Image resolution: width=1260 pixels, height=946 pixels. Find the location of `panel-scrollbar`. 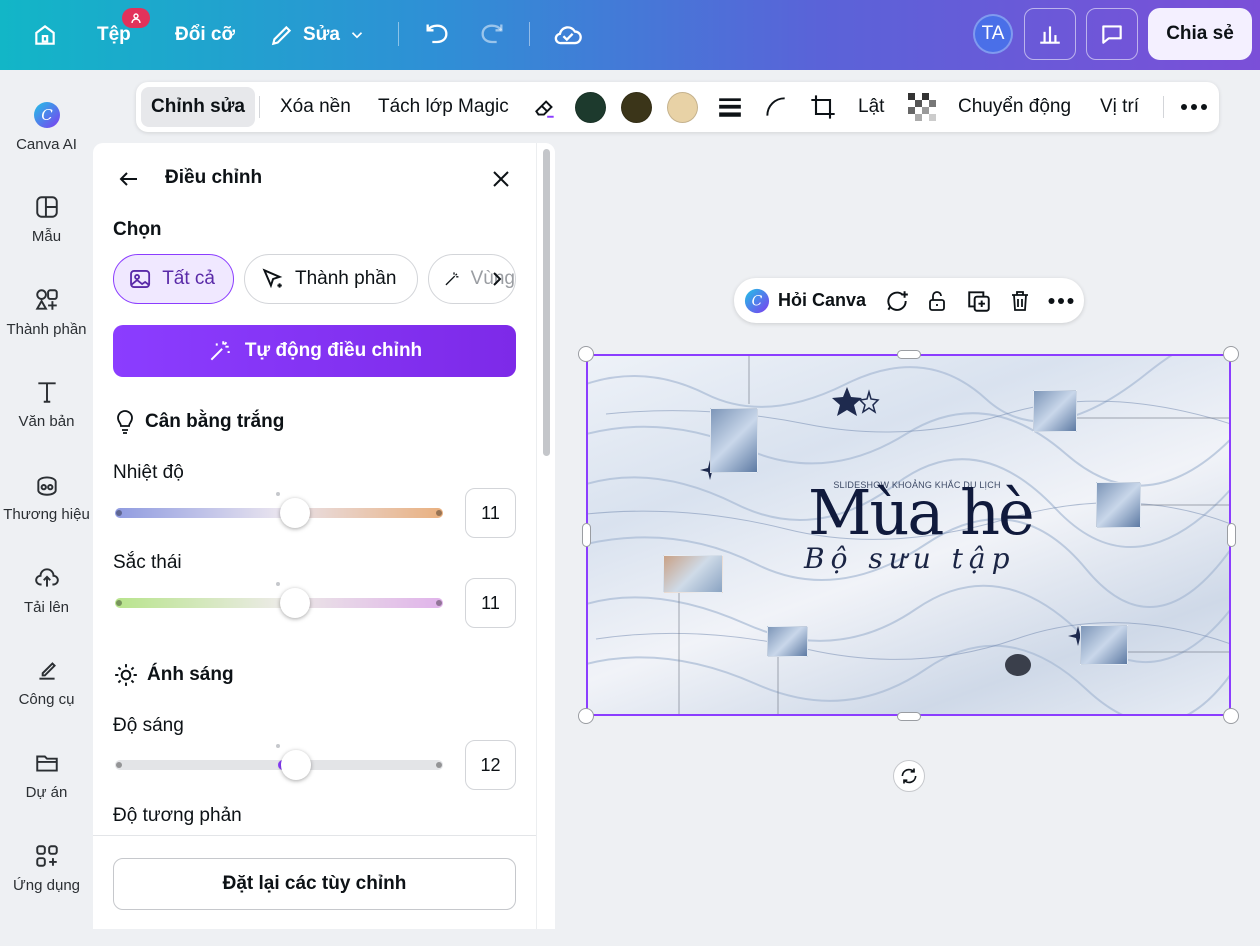

panel-scrollbar is located at coordinates (545, 536).